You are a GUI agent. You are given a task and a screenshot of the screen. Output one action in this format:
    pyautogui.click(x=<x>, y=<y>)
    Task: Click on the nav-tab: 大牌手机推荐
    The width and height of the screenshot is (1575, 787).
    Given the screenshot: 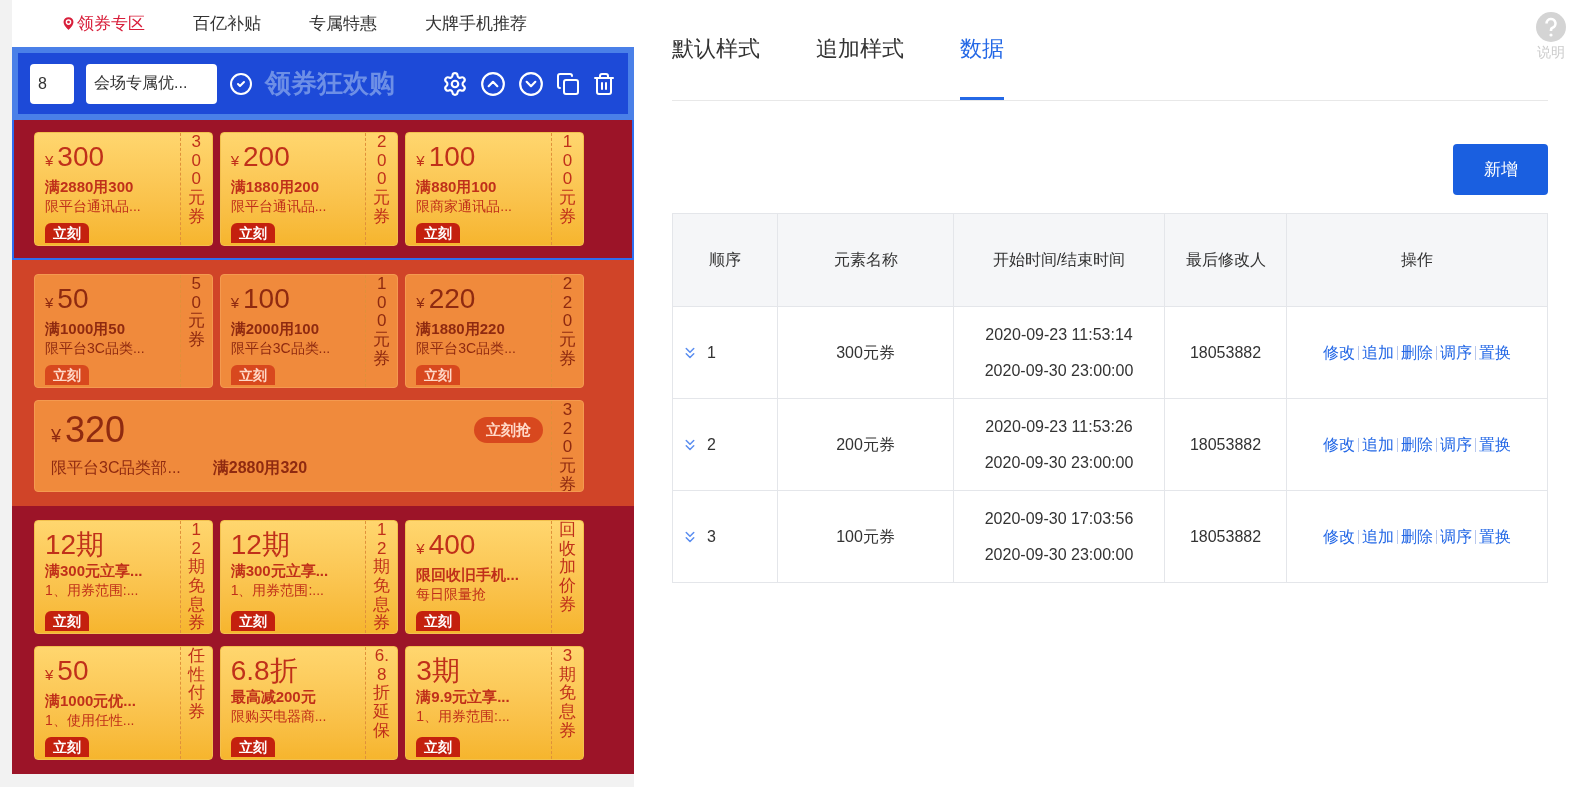 What is the action you would take?
    pyautogui.click(x=476, y=23)
    